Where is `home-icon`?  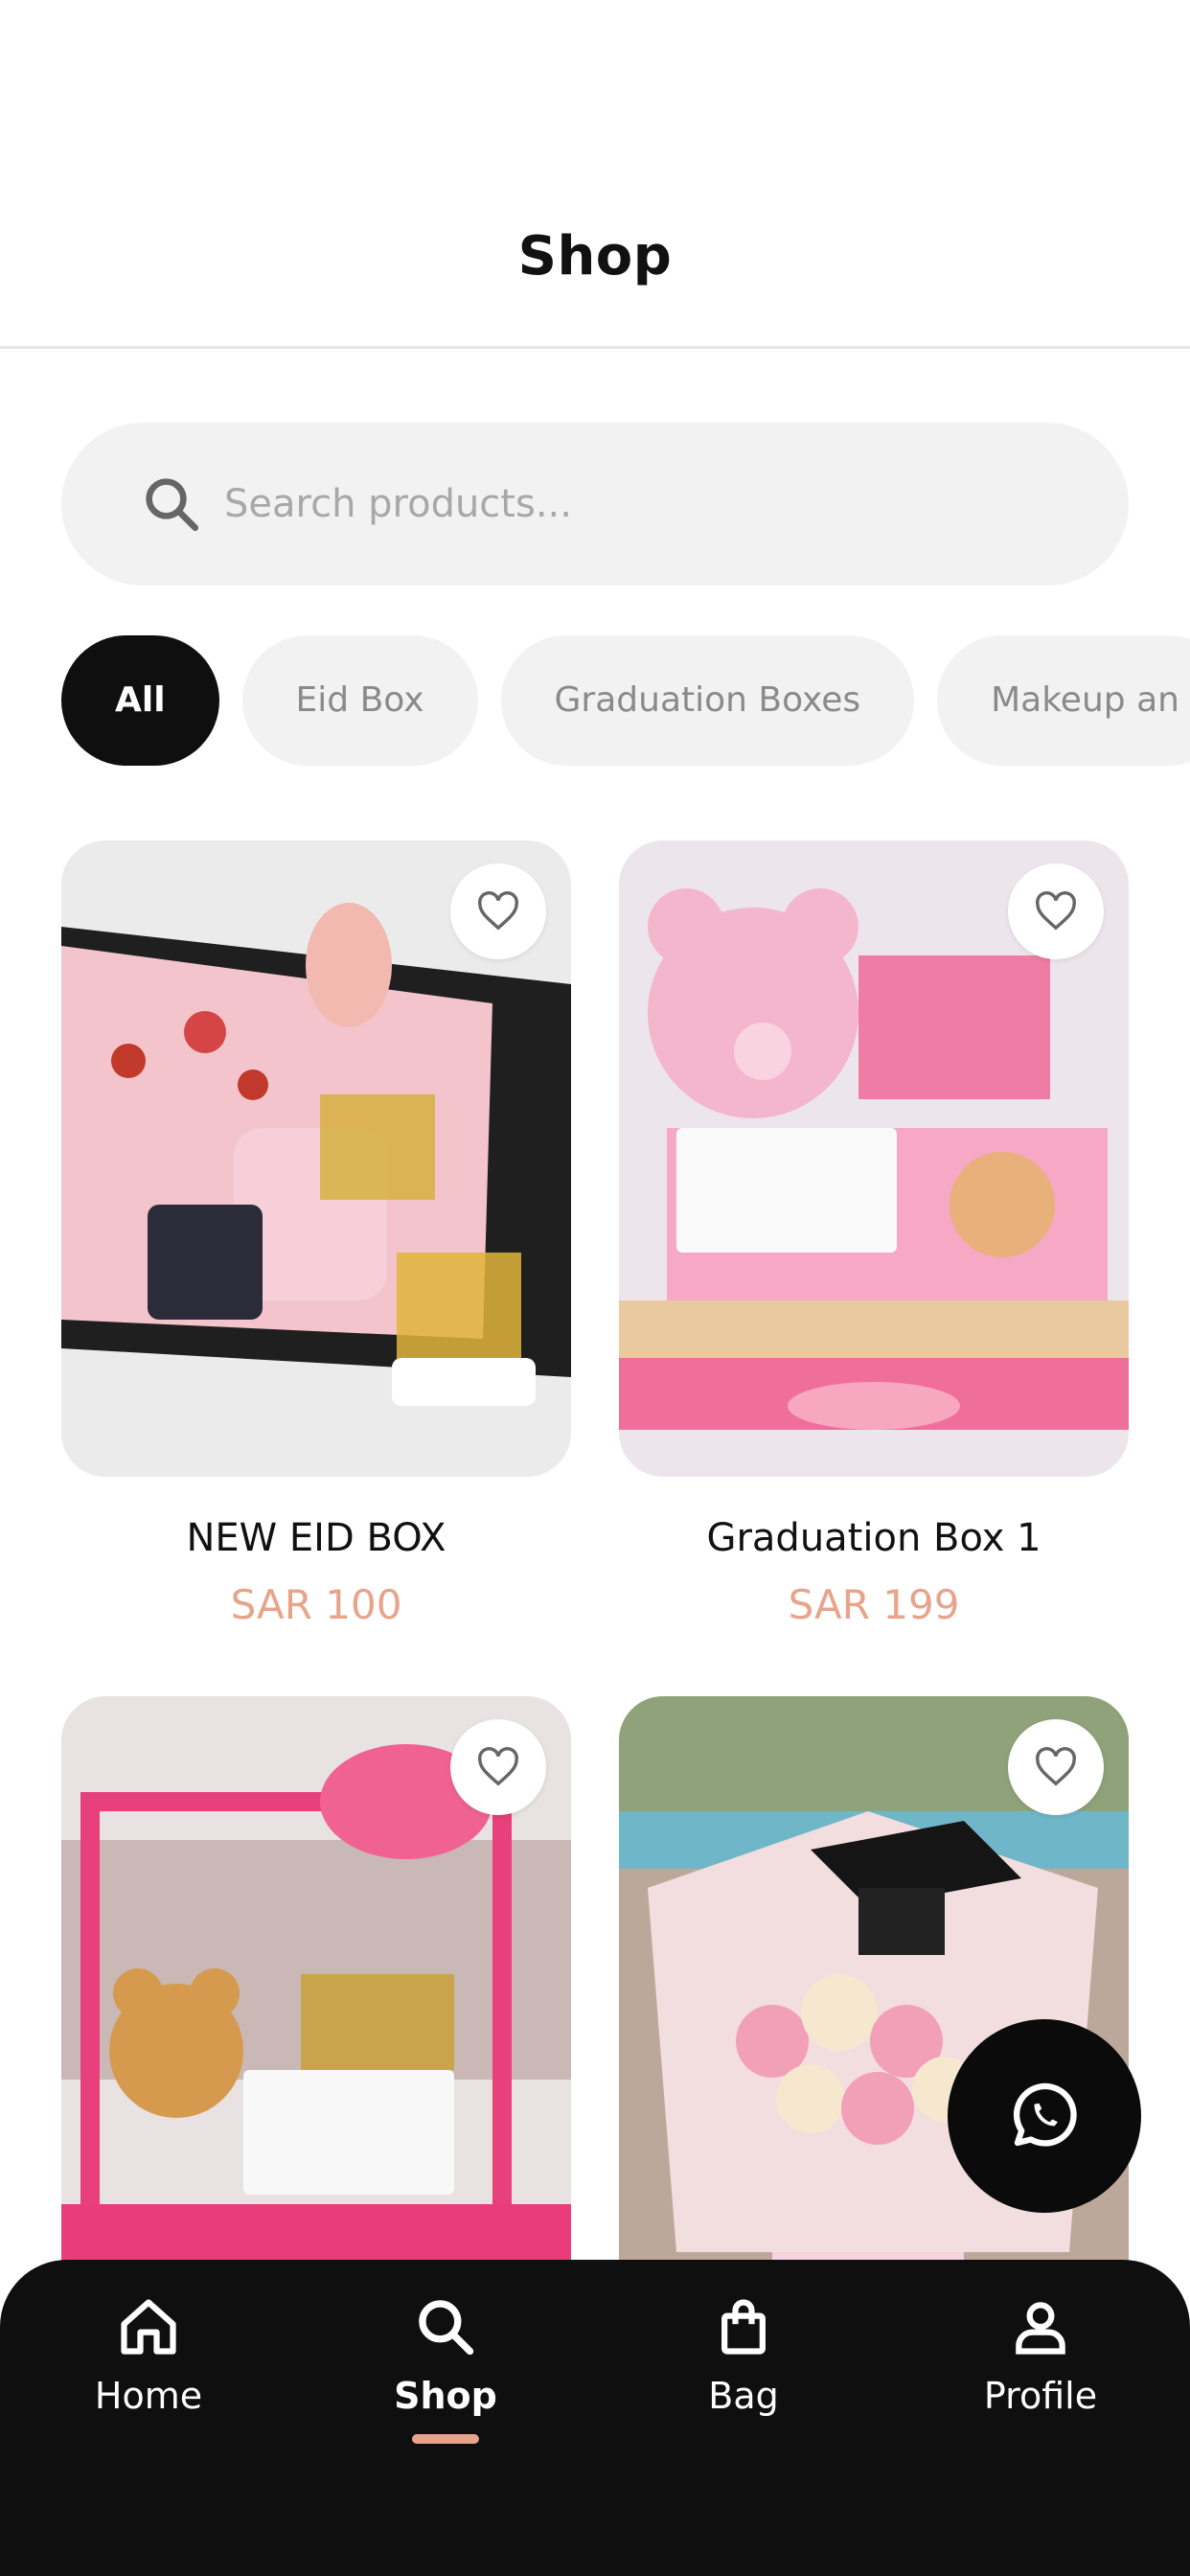
home-icon is located at coordinates (148, 2327).